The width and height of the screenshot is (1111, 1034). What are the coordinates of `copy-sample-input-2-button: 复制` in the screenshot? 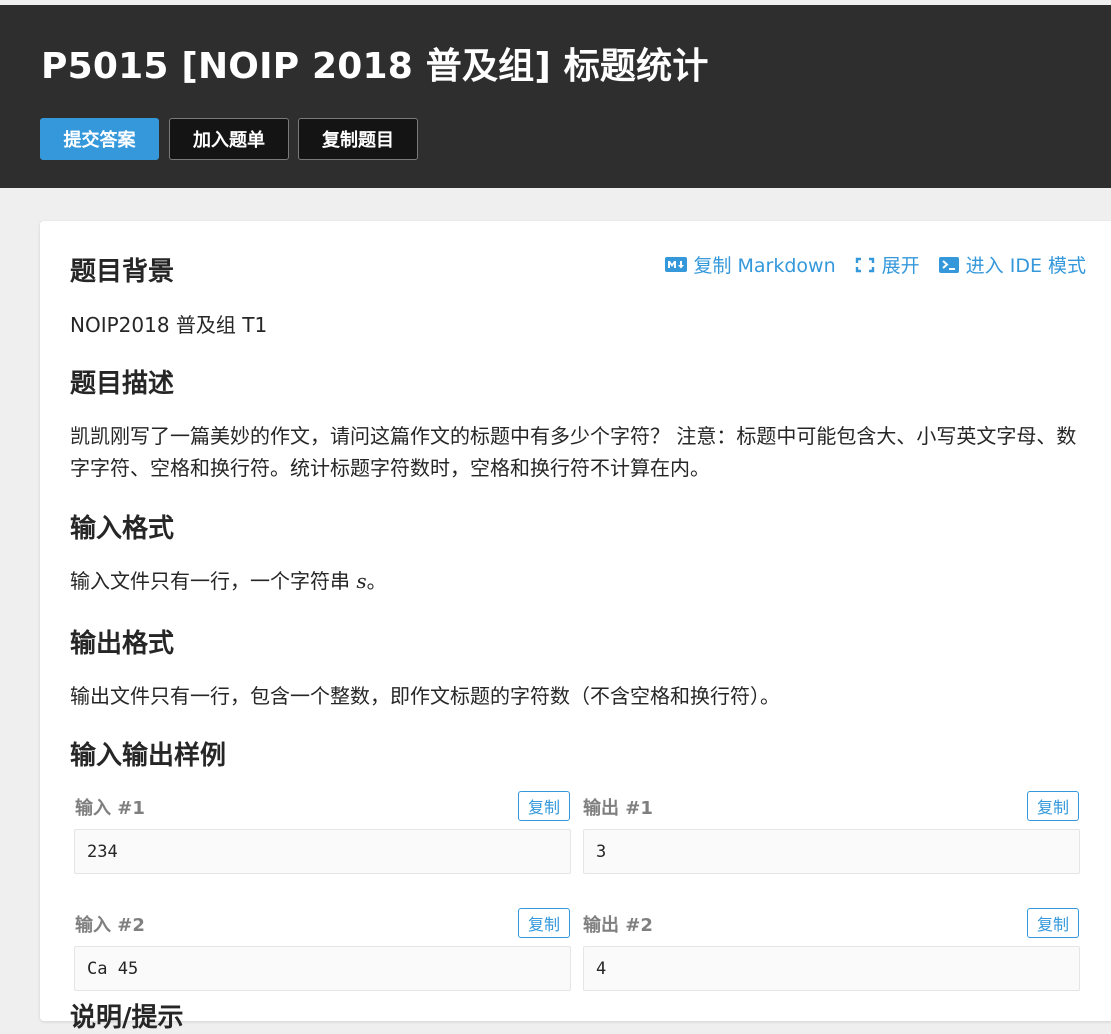 It's located at (544, 923).